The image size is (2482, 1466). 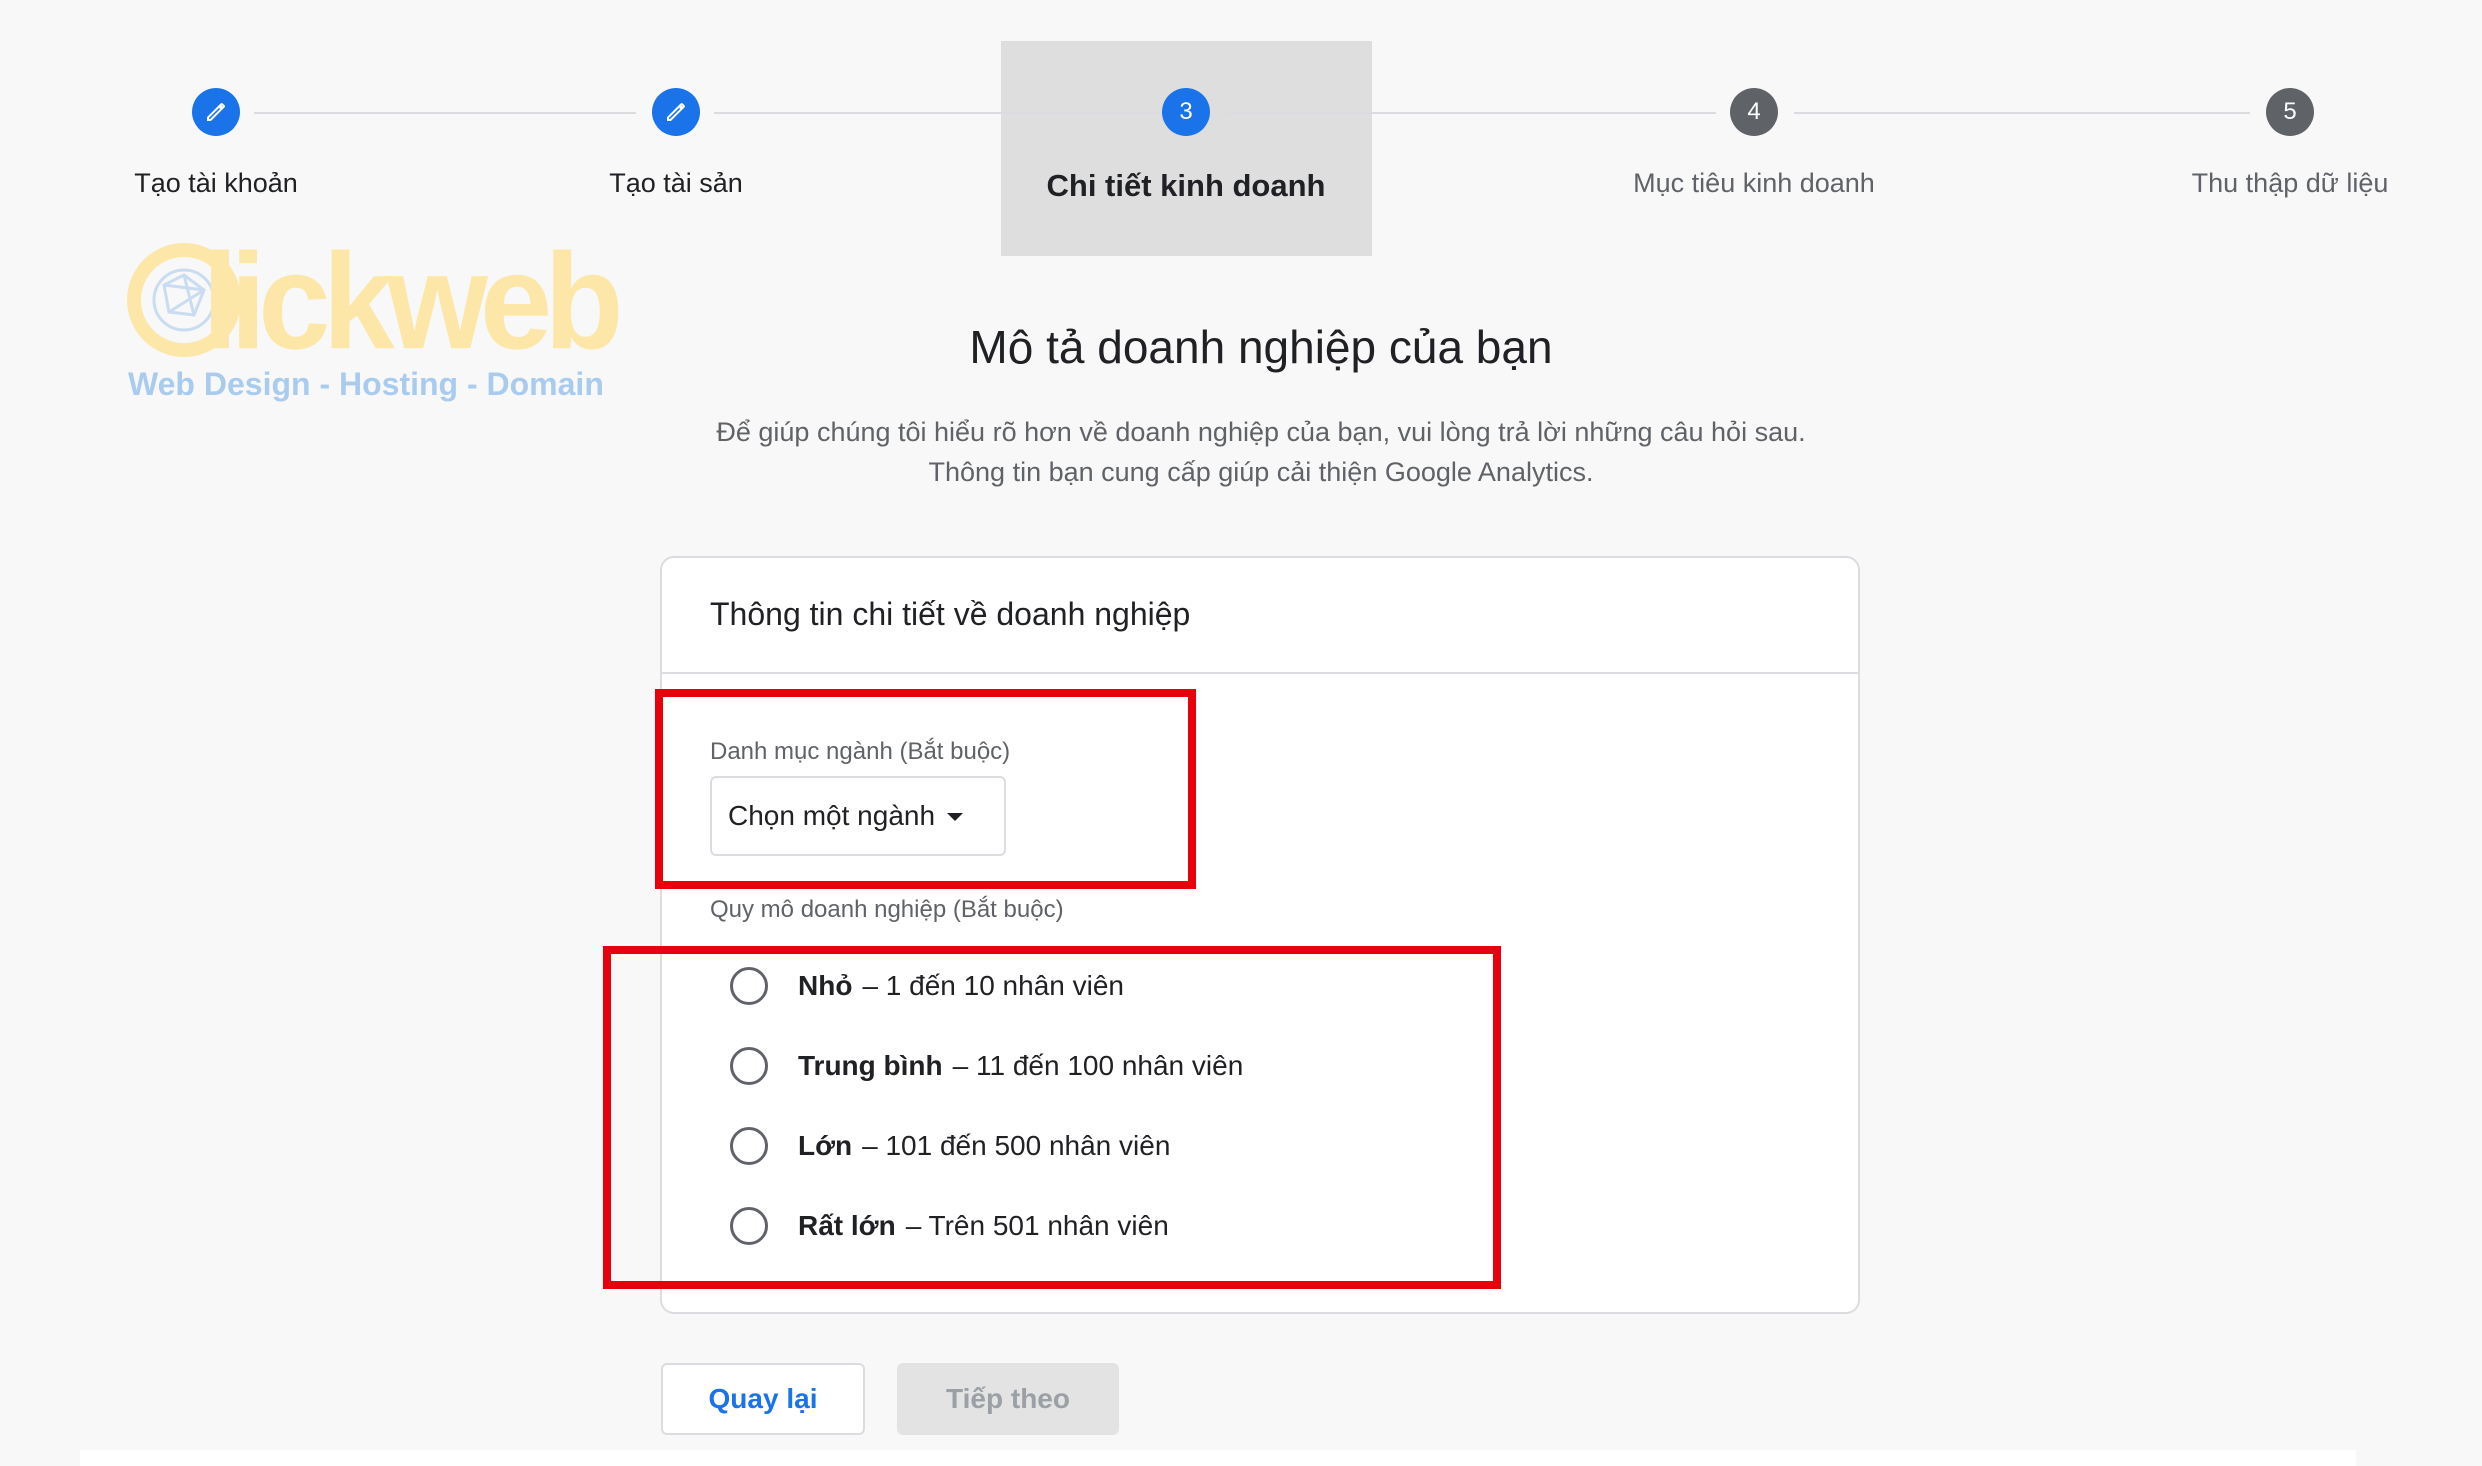 I want to click on card-title: Thông tin chi tiết về doanh nghiệp, so click(x=950, y=614).